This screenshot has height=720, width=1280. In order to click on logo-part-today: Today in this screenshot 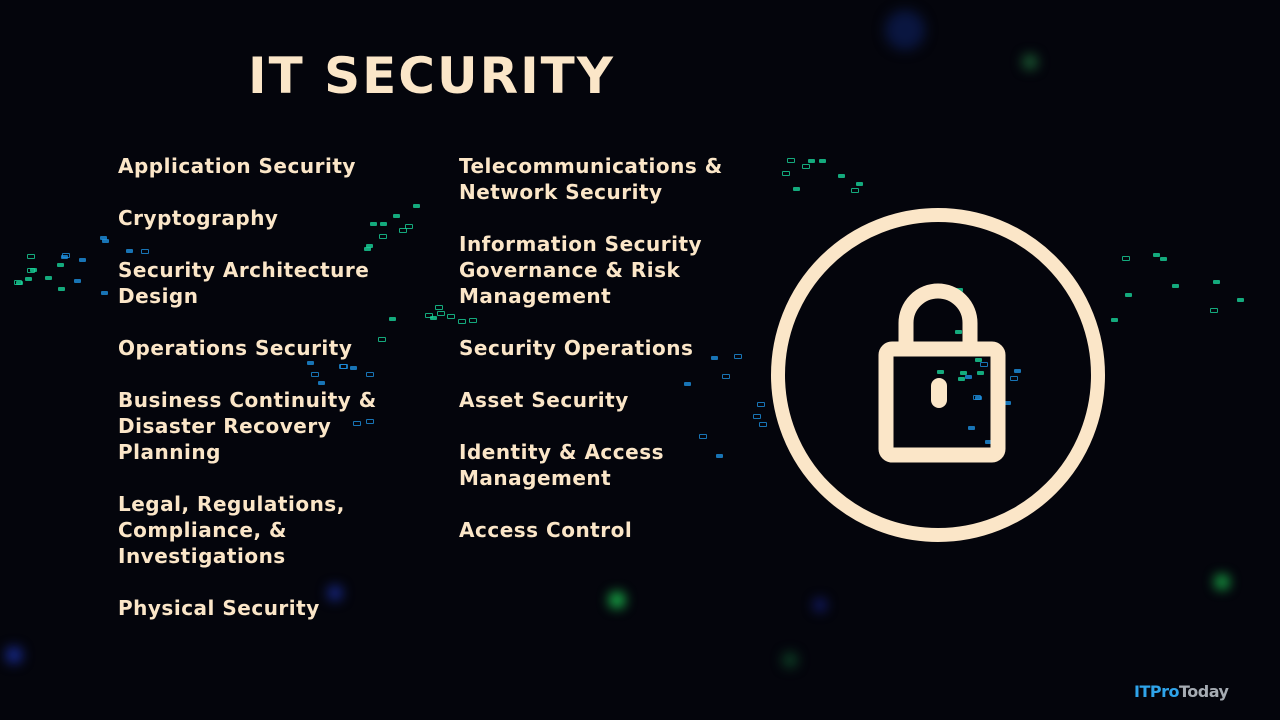, I will do `click(1203, 691)`.